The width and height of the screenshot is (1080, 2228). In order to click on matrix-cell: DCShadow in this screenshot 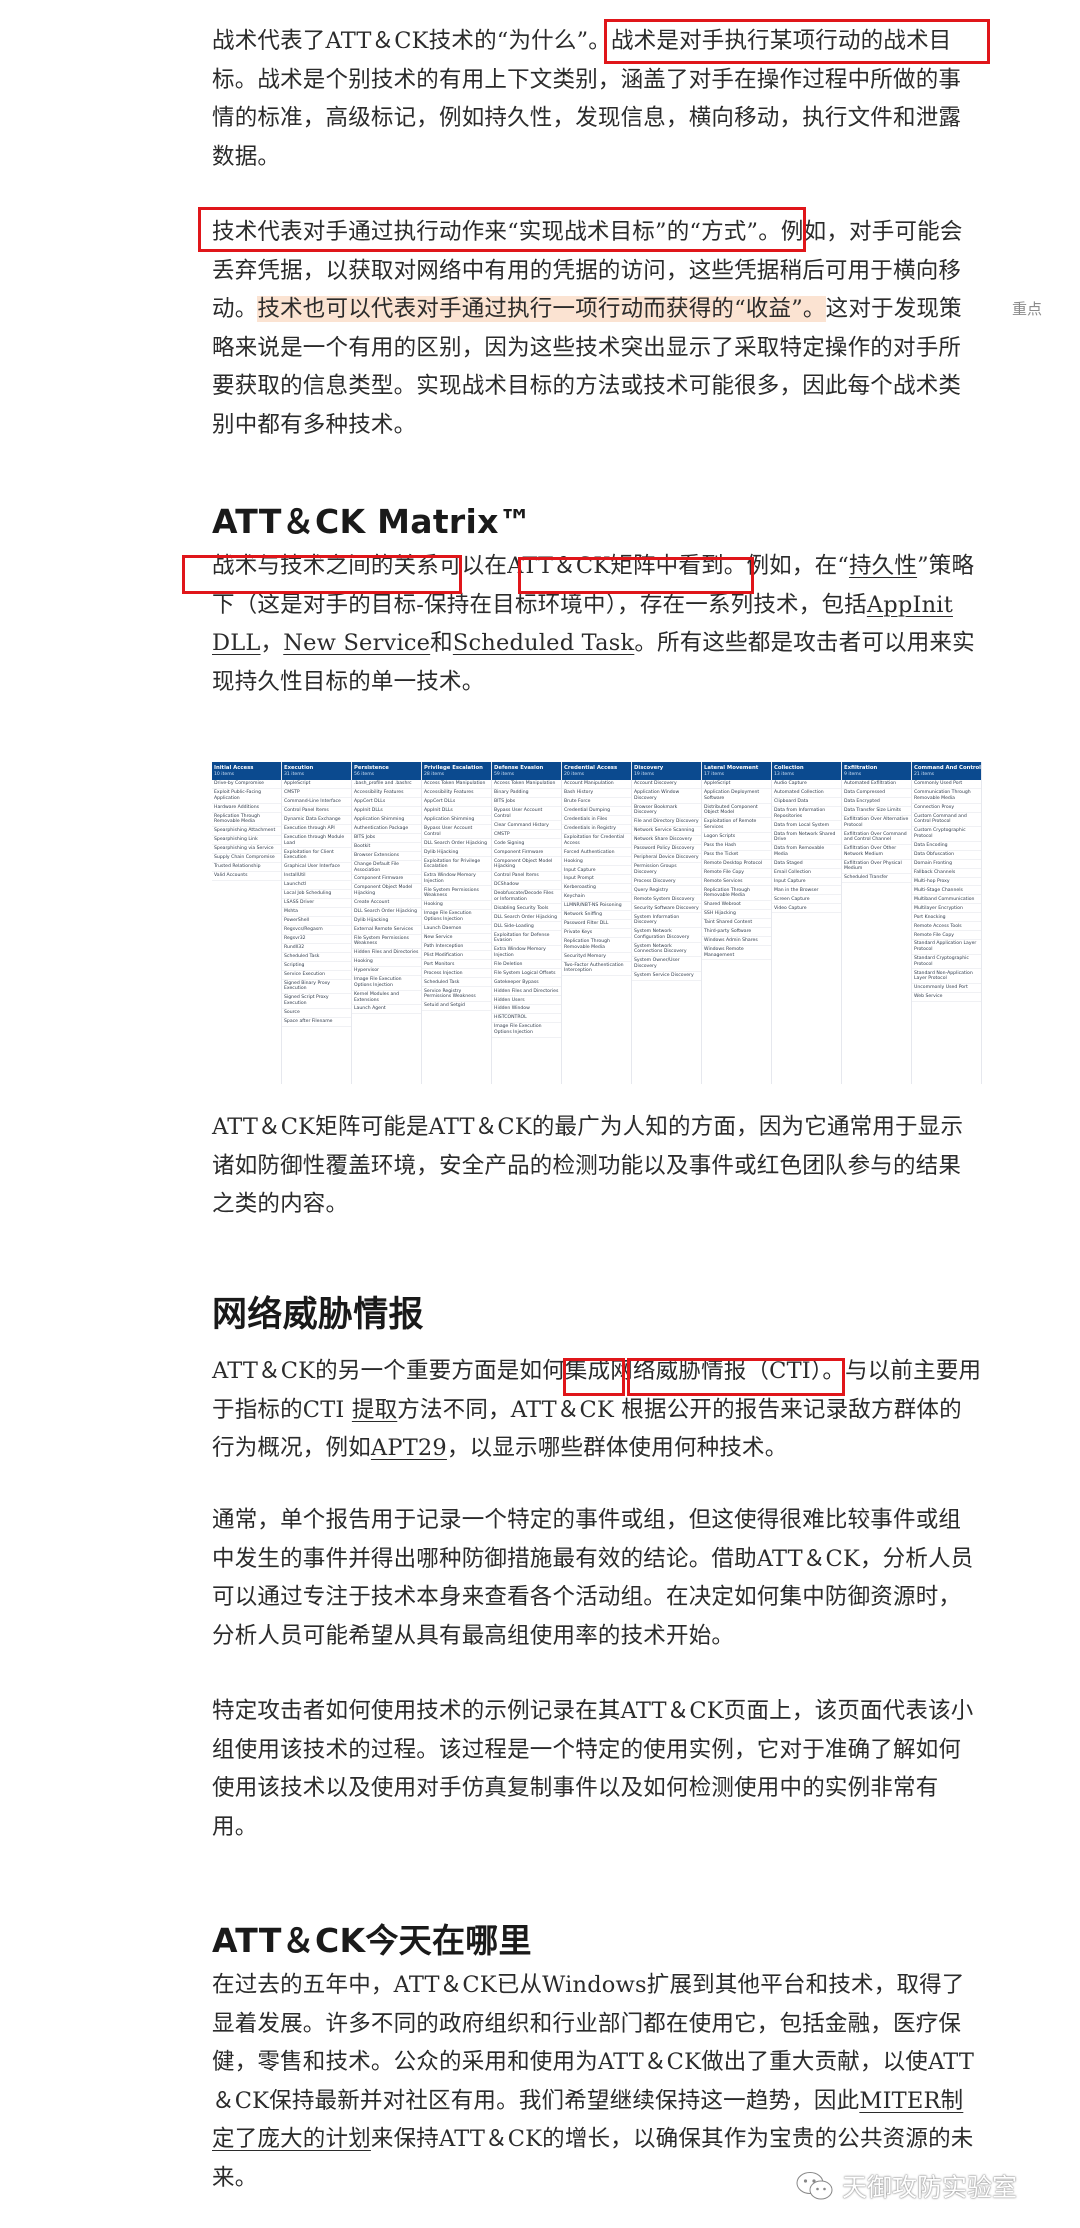, I will do `click(526, 885)`.